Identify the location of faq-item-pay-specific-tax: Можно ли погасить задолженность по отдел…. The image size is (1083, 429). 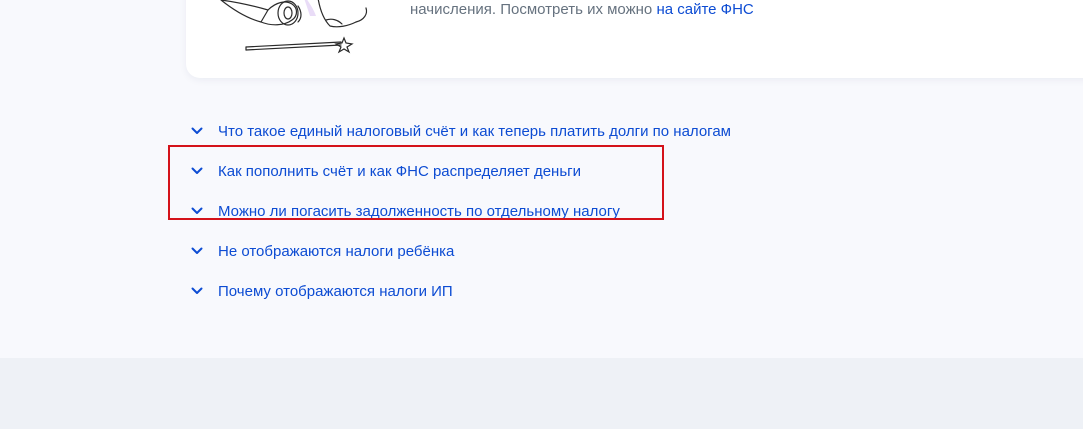
(500, 211).